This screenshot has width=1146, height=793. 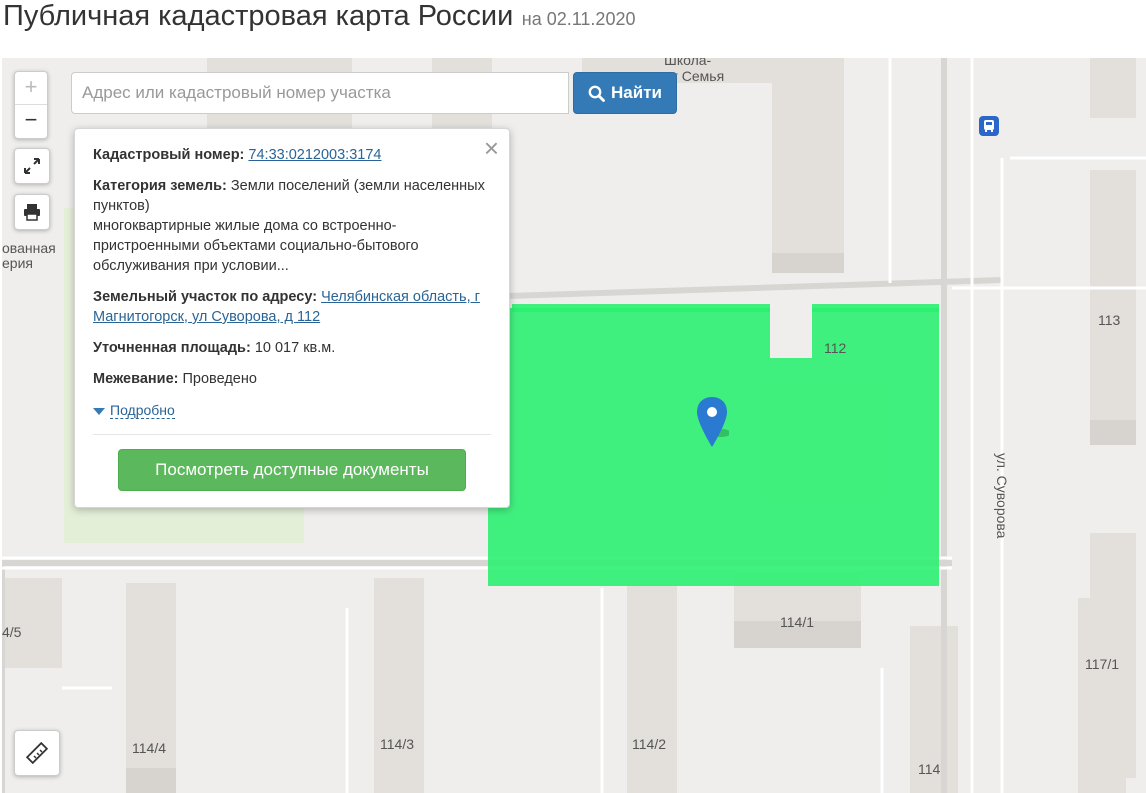 I want to click on map-label-114-4: 114/4, so click(x=149, y=748).